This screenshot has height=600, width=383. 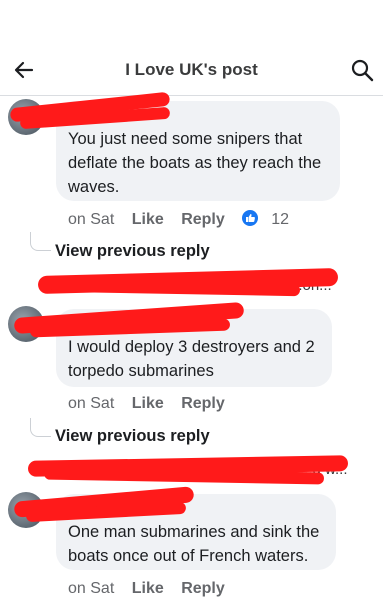 I want to click on page-title: I Love UK's post, so click(x=191, y=69).